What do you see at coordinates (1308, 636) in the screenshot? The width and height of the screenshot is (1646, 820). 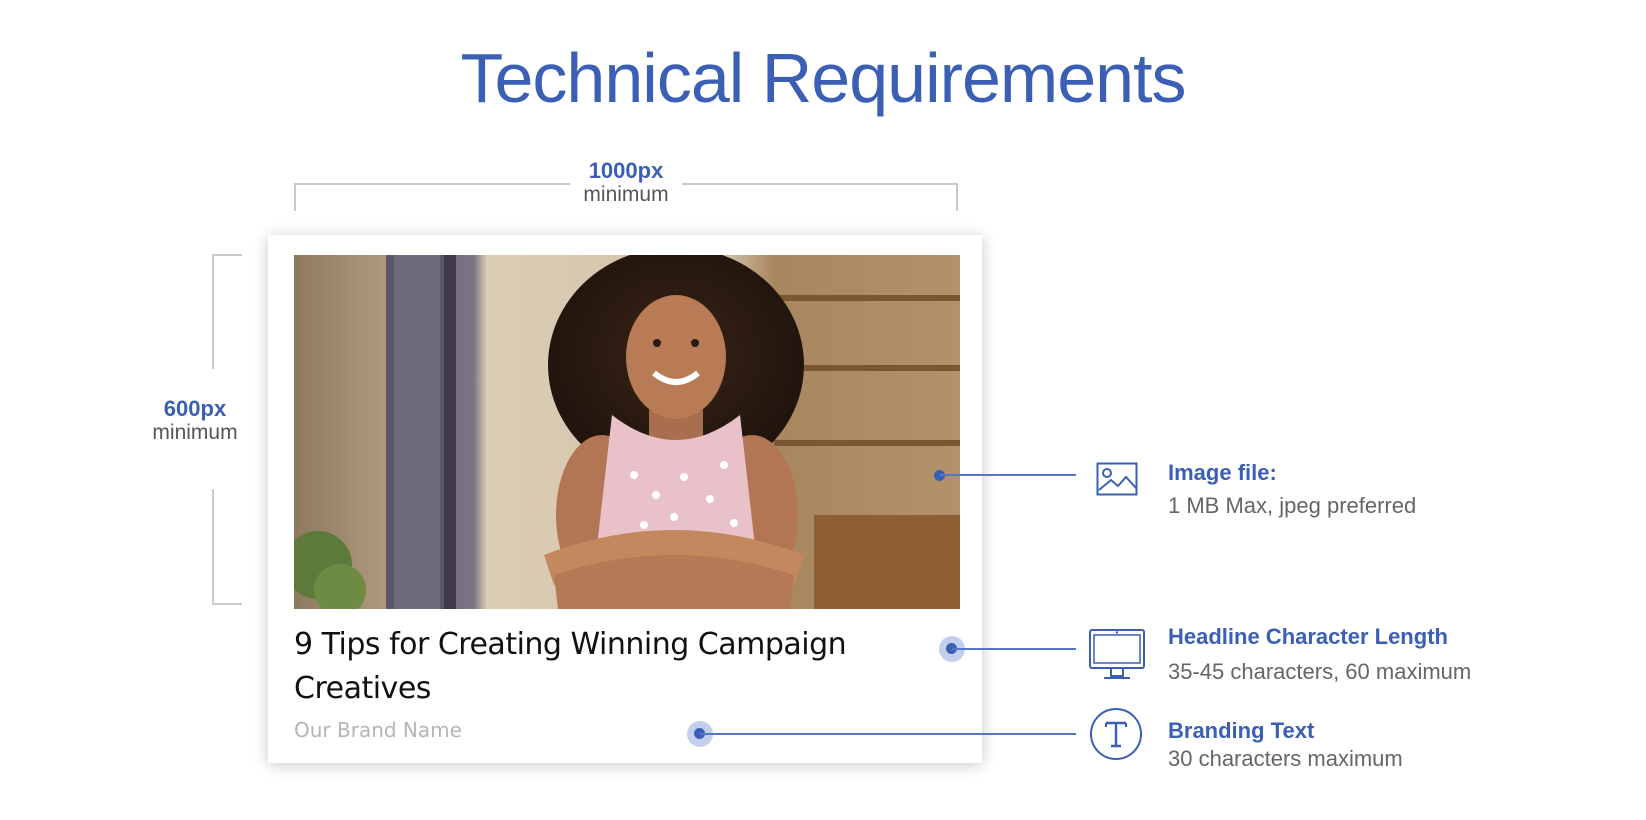 I see `headline-callout-title: Headline Character Length` at bounding box center [1308, 636].